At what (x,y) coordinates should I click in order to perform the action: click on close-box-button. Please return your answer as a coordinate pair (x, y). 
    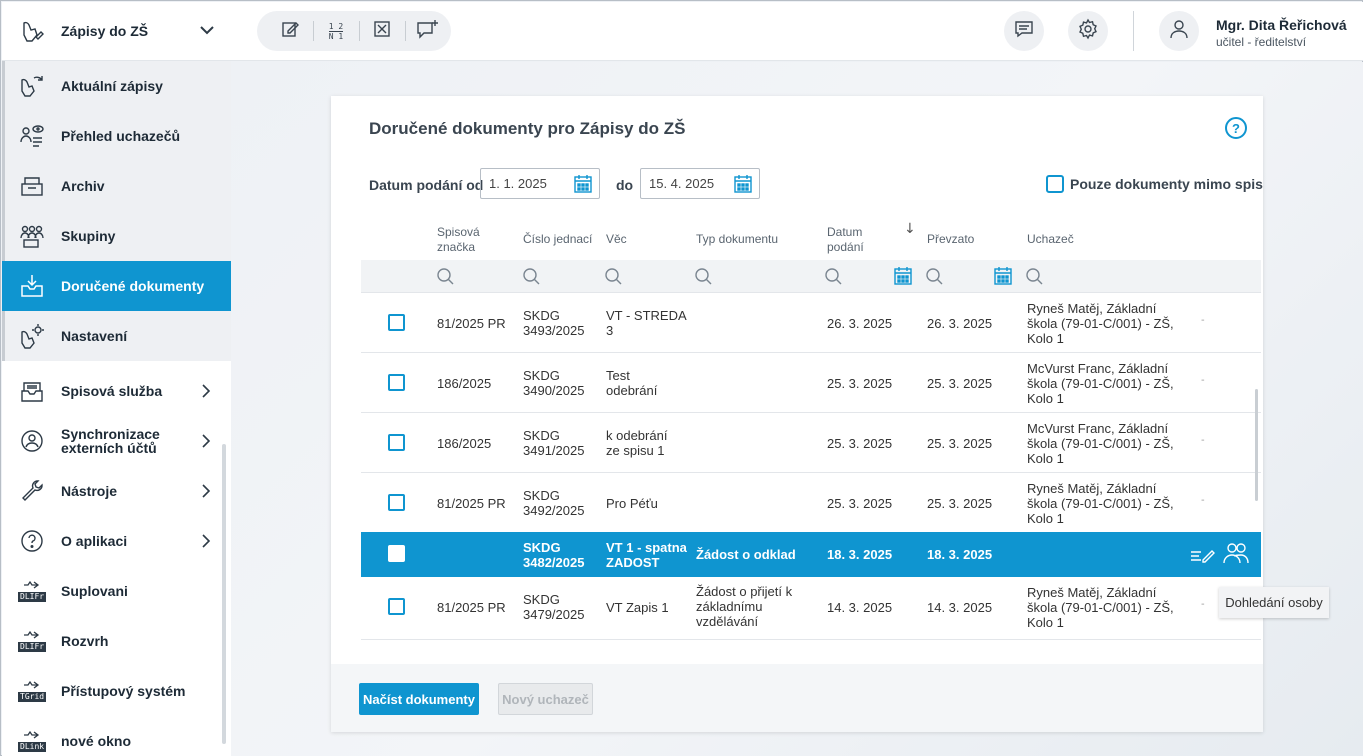
    Looking at the image, I should click on (382, 31).